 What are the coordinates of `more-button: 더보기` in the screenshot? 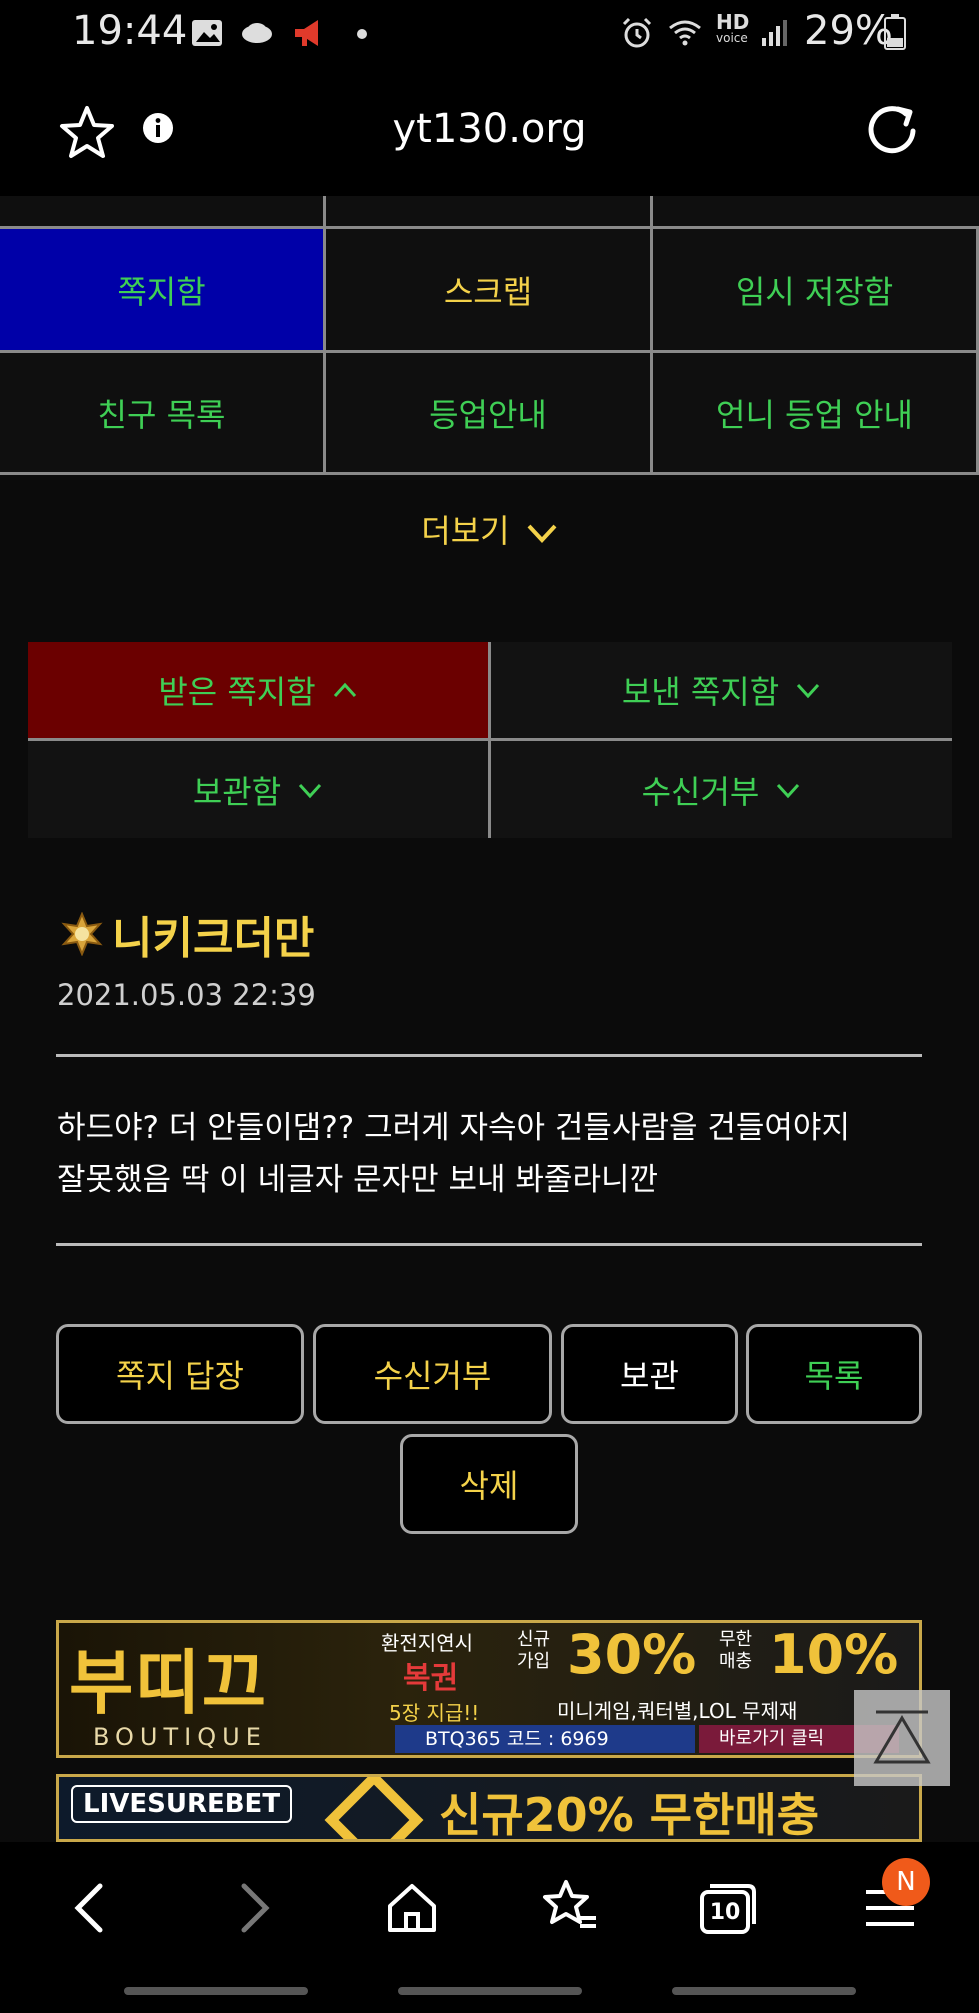 It's located at (489, 529).